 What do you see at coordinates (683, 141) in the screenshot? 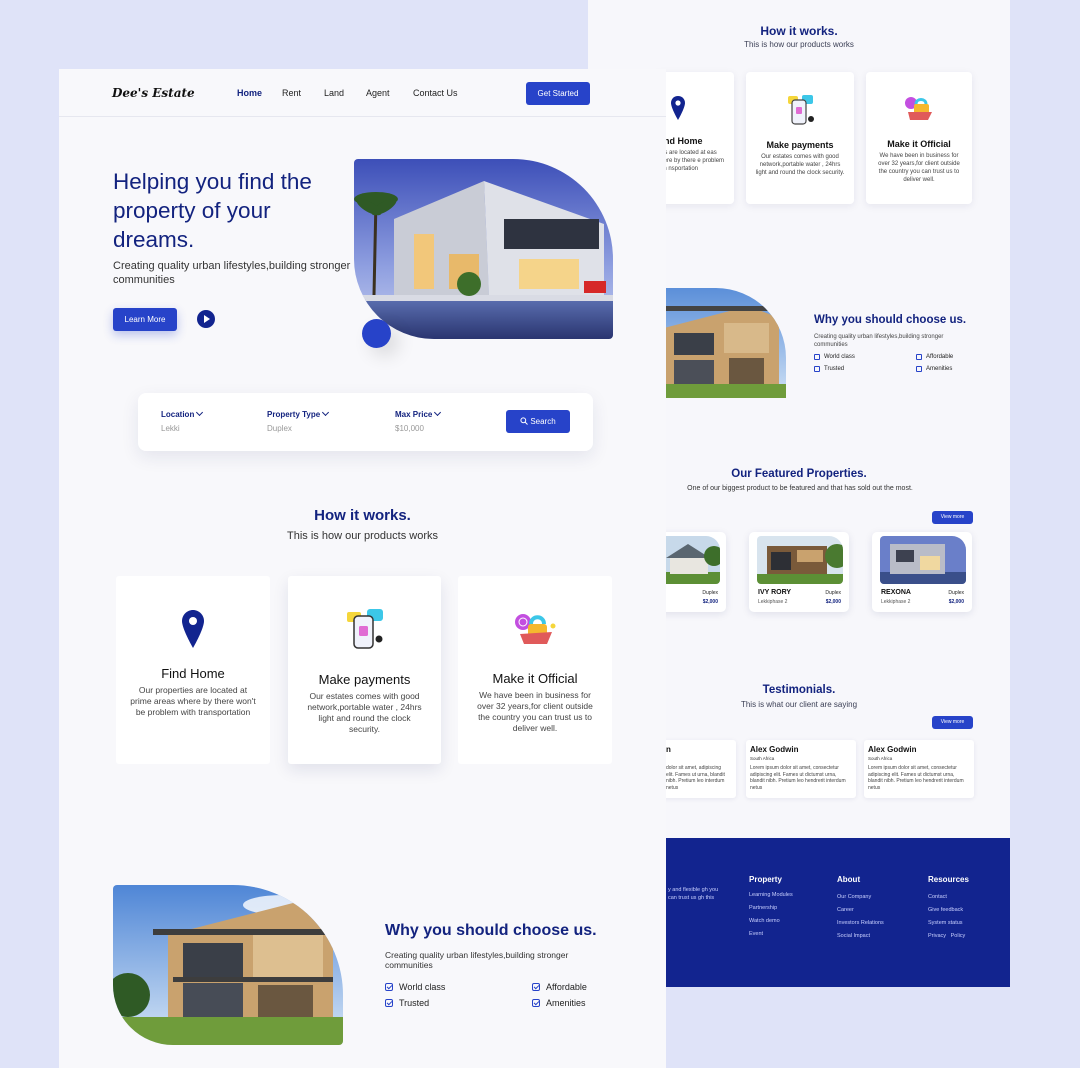
I see `card-title: nd Home` at bounding box center [683, 141].